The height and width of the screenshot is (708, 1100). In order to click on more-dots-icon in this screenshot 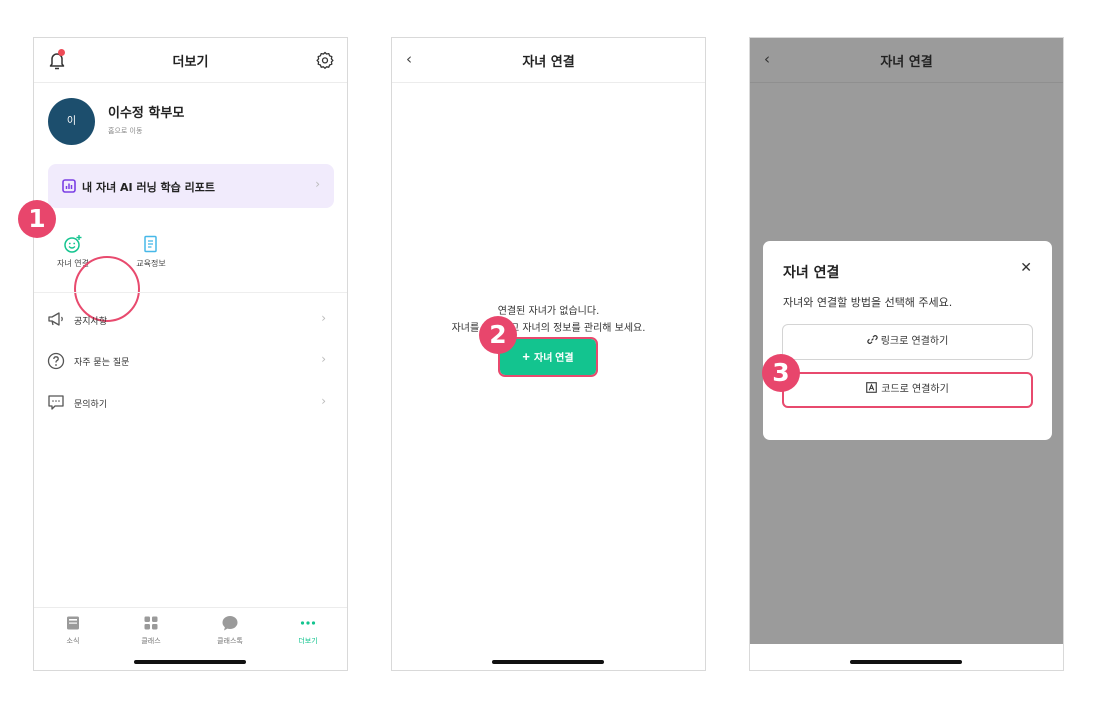, I will do `click(308, 623)`.